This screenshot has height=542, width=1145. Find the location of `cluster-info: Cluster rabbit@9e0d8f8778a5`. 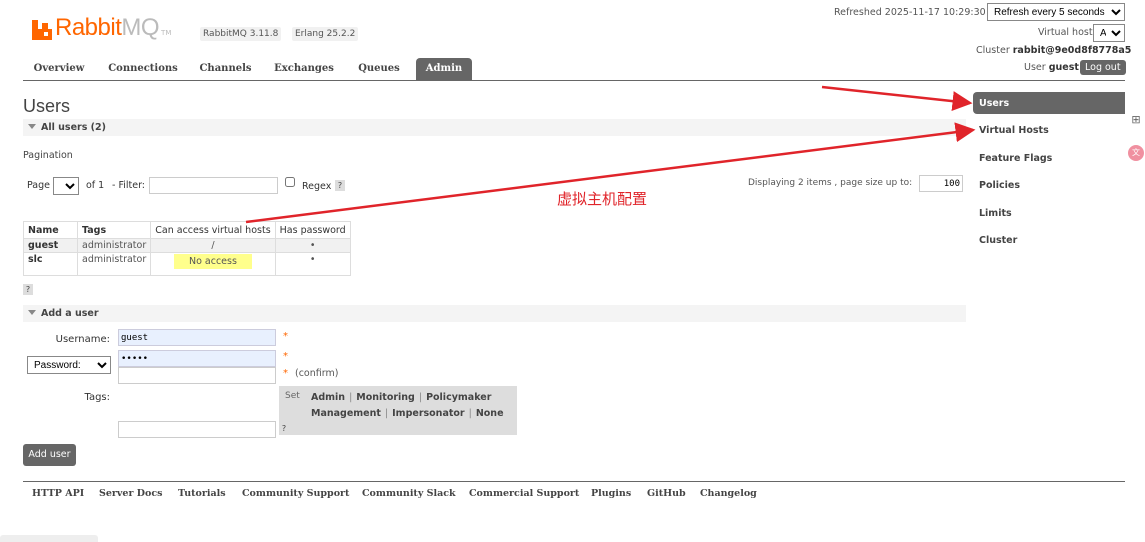

cluster-info: Cluster rabbit@9e0d8f8778a5 is located at coordinates (1054, 50).